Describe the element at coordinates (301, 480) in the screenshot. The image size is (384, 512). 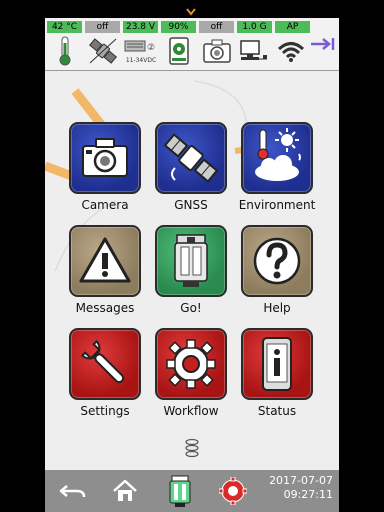
I see `date-text: 2017-07-07` at that location.